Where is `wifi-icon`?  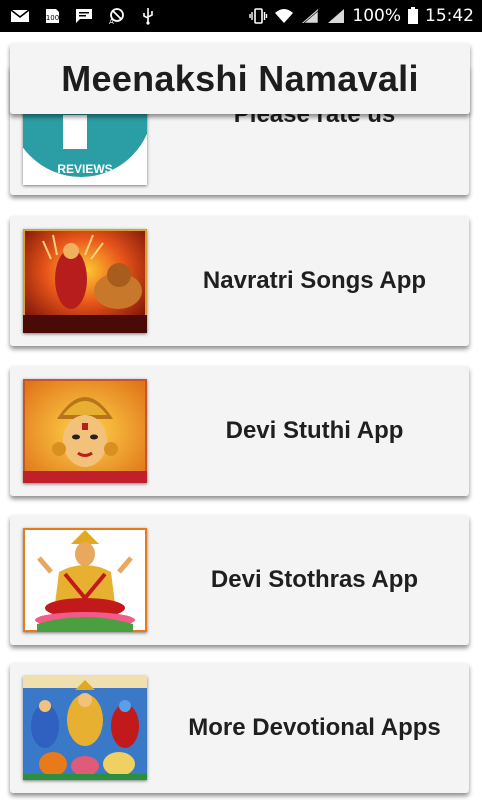 wifi-icon is located at coordinates (284, 16).